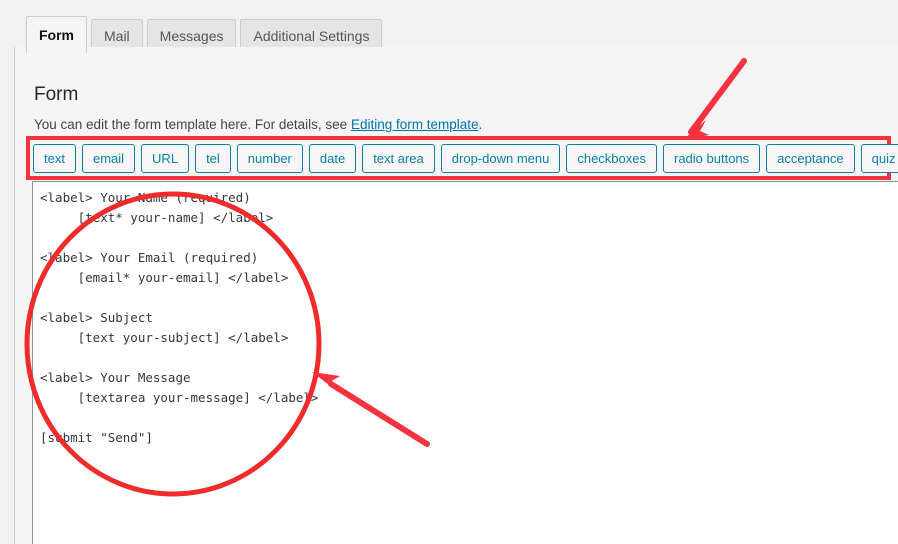  I want to click on tag-button-quiz: quiz, so click(879, 158).